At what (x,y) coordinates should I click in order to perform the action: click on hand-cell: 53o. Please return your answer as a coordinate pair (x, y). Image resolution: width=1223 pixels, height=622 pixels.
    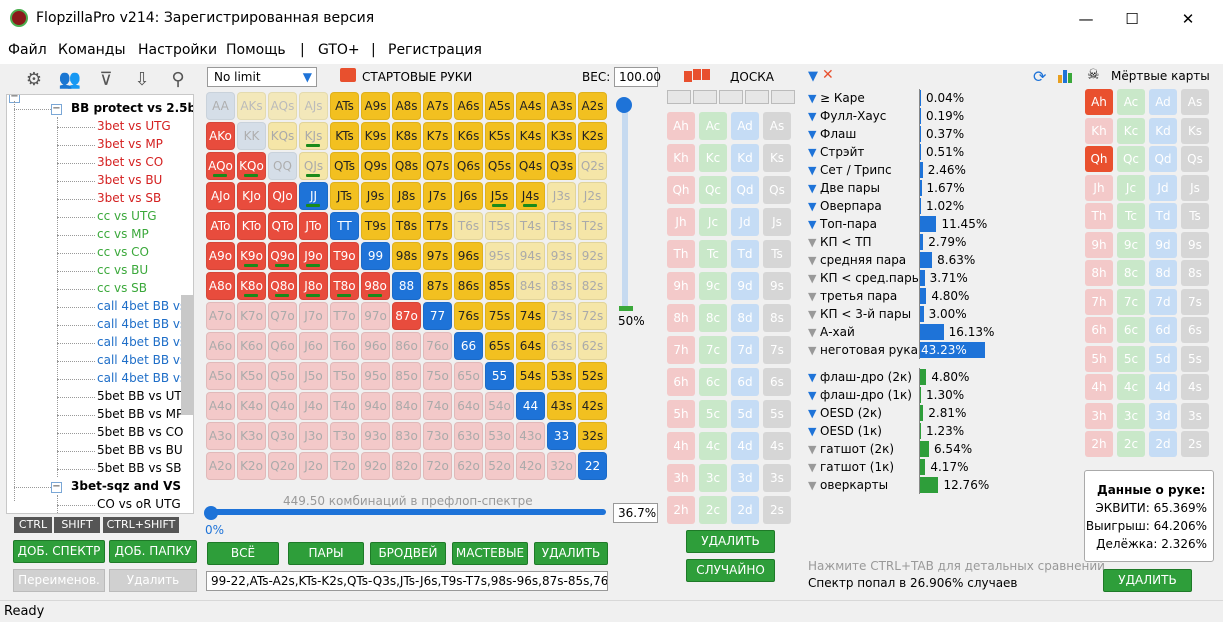
    Looking at the image, I should click on (499, 436).